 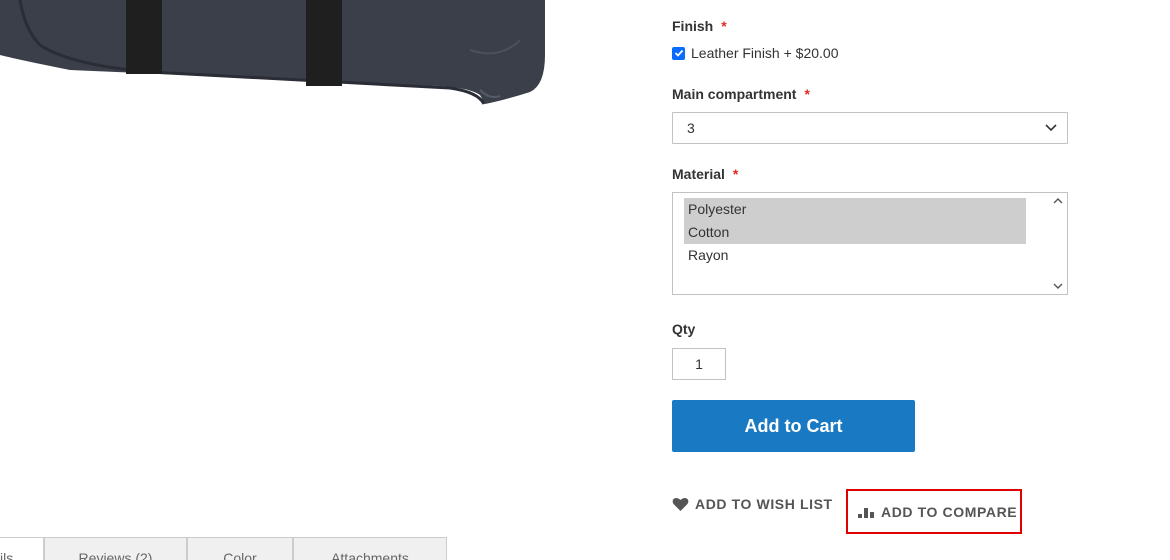 I want to click on tab-color: Color, so click(x=240, y=548).